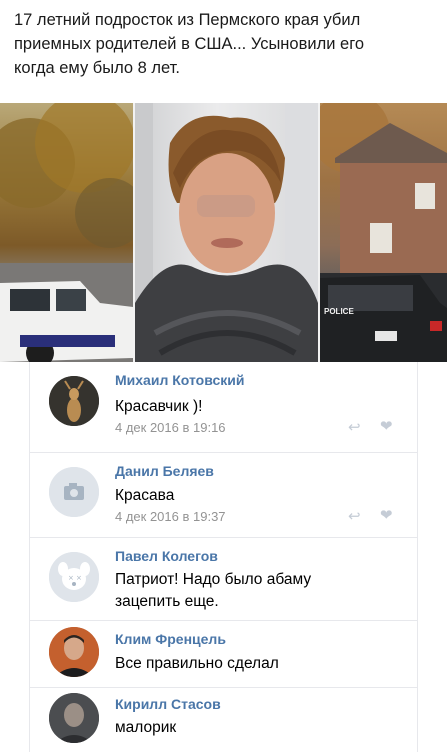  I want to click on camera-placeholder-icon, so click(74, 492).